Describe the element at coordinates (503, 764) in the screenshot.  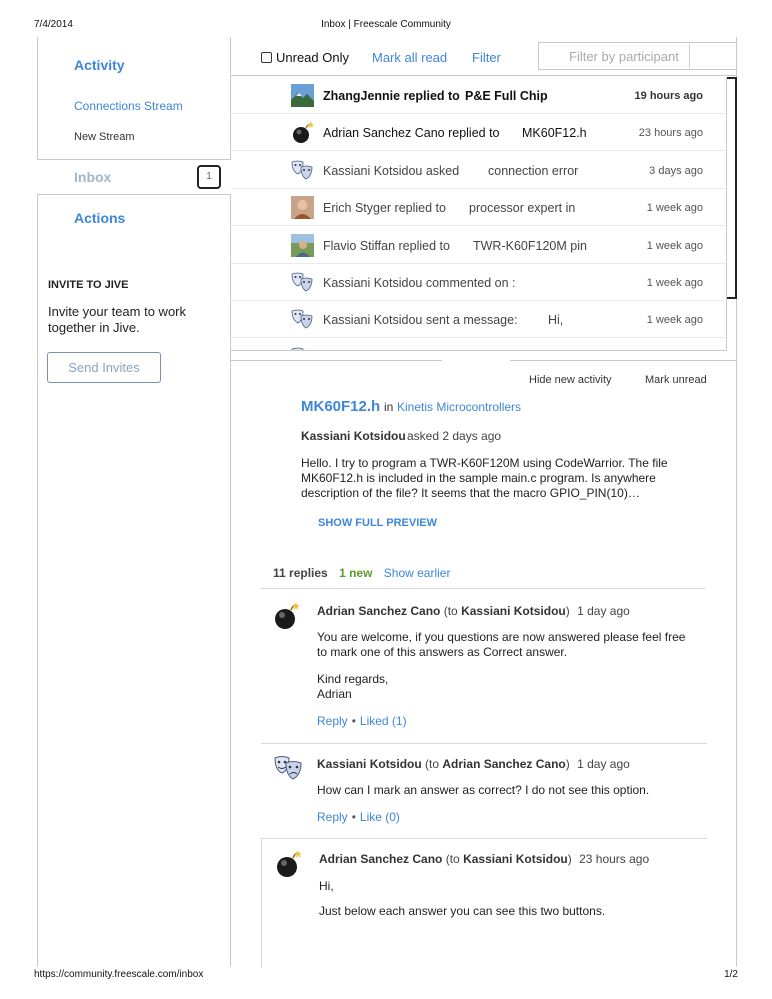
I see `reply-to-user: Adrian Sanchez Cano` at that location.